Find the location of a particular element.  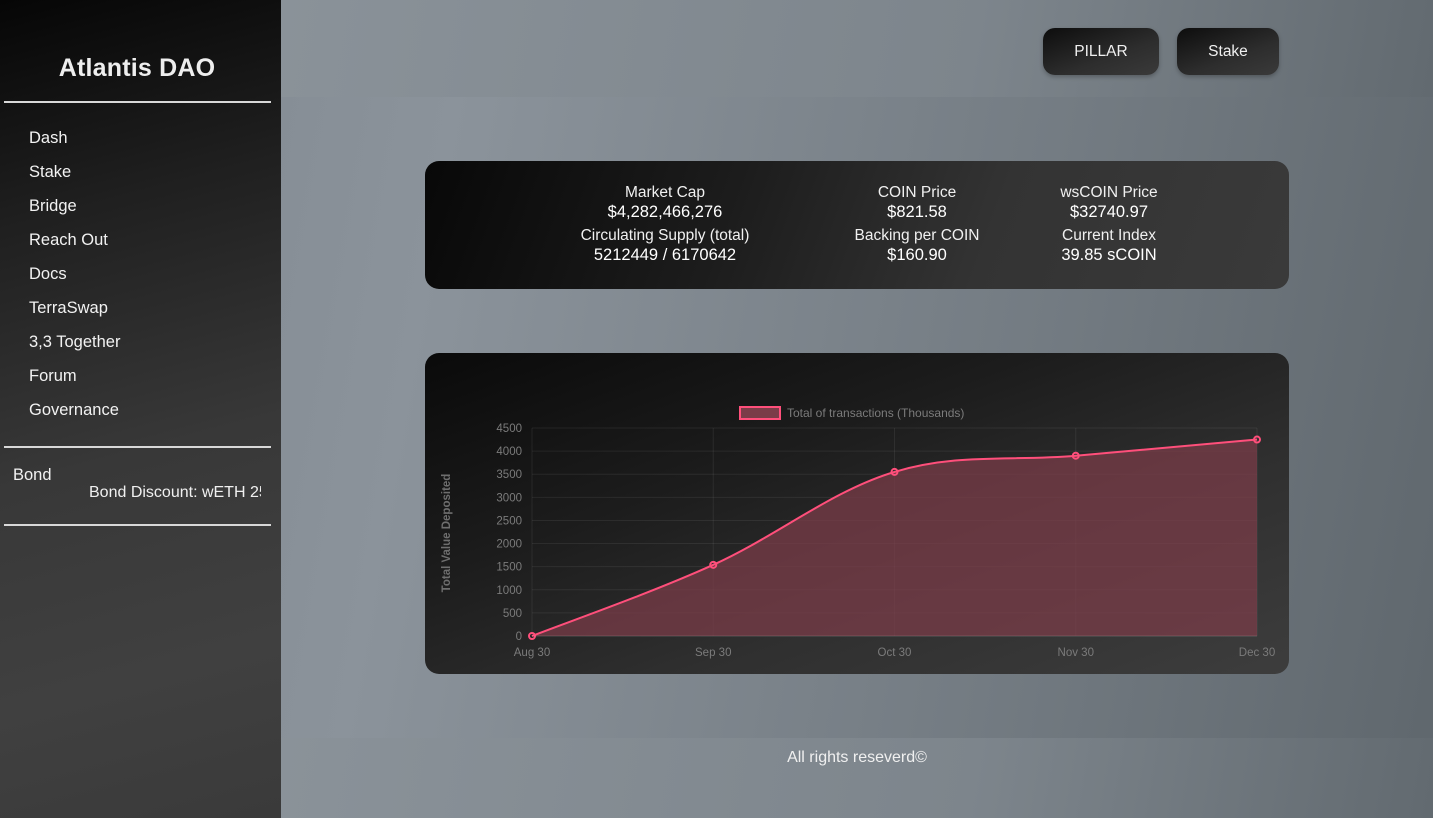

stat-value: $4,282,466,276 is located at coordinates (665, 212).